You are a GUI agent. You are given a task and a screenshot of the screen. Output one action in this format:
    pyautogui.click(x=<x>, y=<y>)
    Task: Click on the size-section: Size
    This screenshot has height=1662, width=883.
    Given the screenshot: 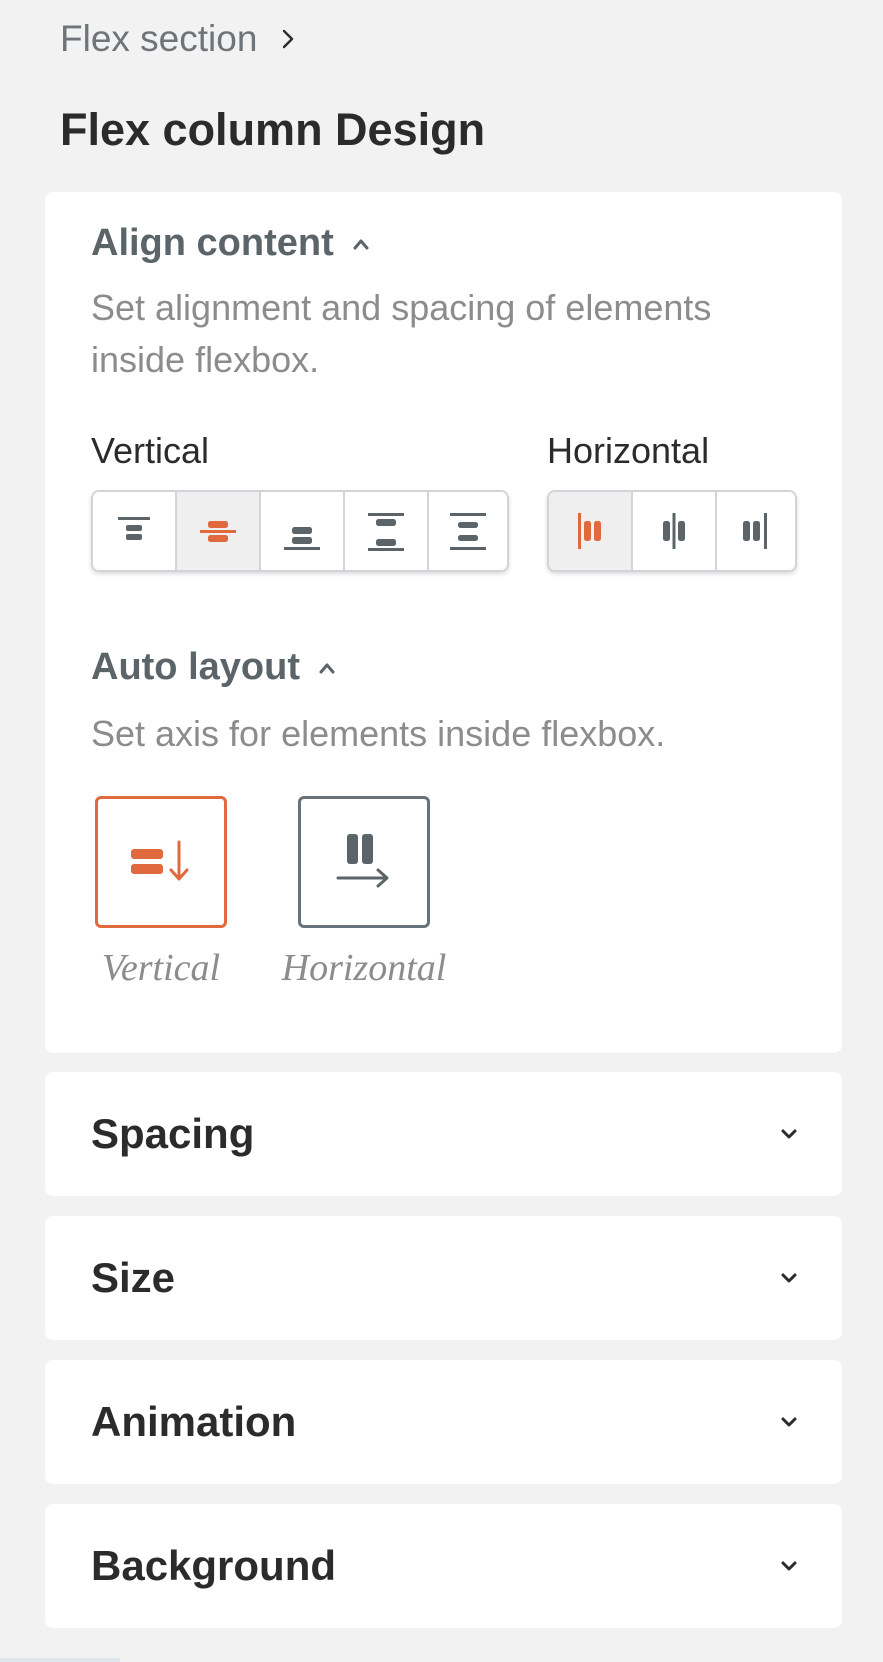 What is the action you would take?
    pyautogui.click(x=443, y=1278)
    